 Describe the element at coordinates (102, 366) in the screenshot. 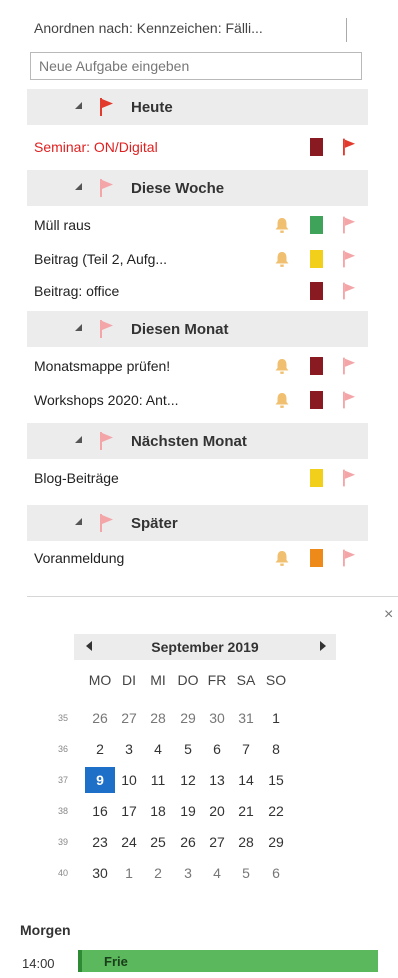

I see `task-title: Monatsmappe prüfen!` at that location.